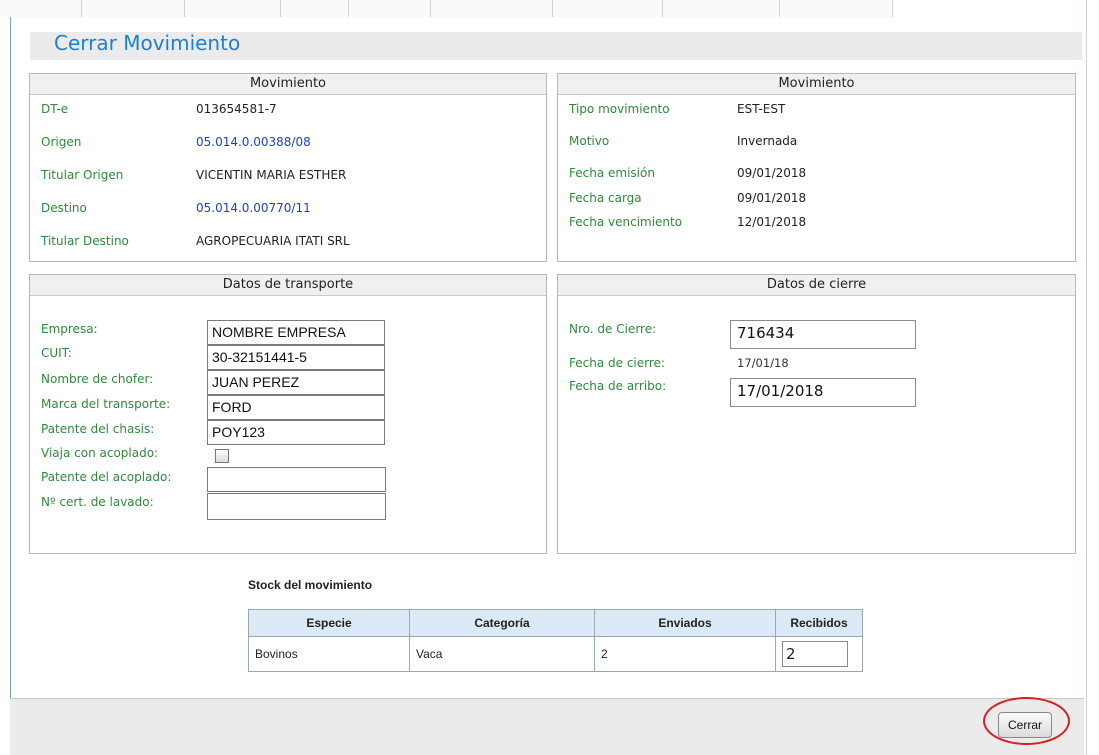 The image size is (1099, 755). I want to click on page-title: Cerrar Movimiento, so click(147, 43).